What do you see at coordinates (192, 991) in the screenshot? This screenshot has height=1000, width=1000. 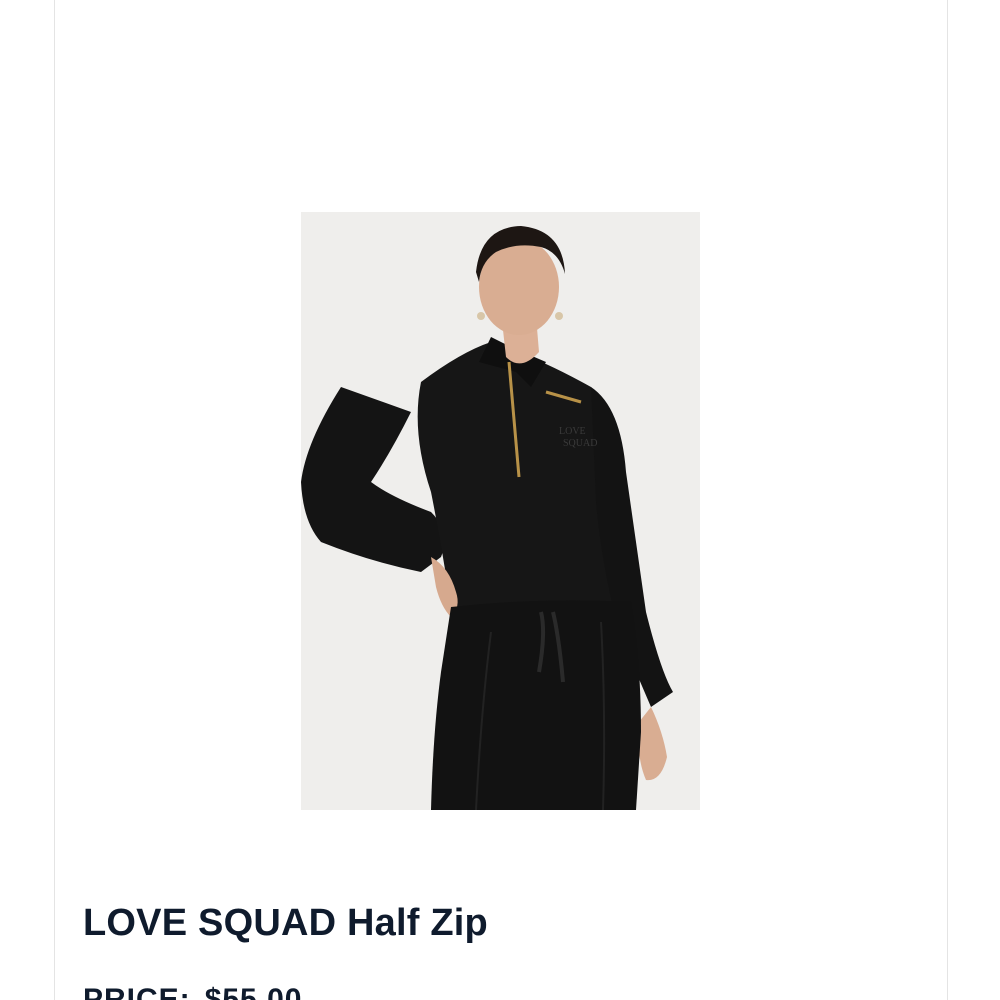 I see `price-line: PRICE: $55.00` at bounding box center [192, 991].